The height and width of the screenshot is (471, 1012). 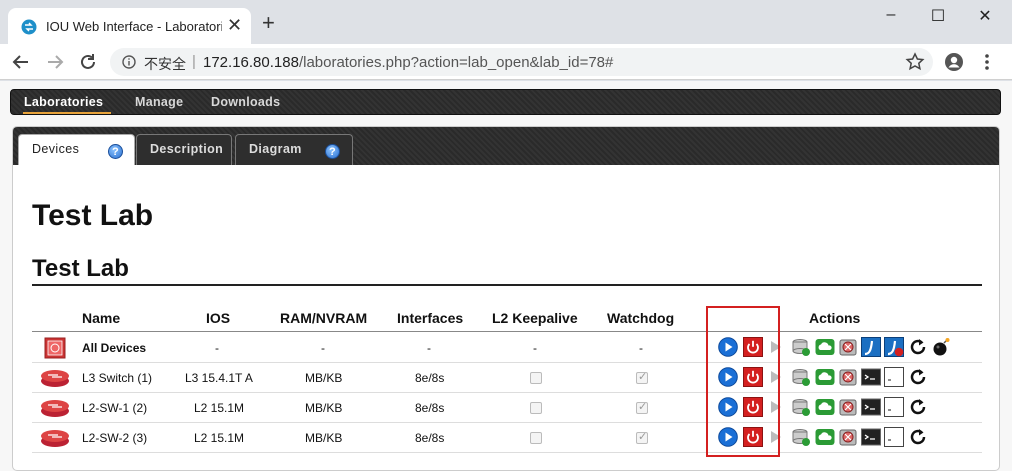 What do you see at coordinates (915, 62) in the screenshot?
I see `bookmark-star-icon` at bounding box center [915, 62].